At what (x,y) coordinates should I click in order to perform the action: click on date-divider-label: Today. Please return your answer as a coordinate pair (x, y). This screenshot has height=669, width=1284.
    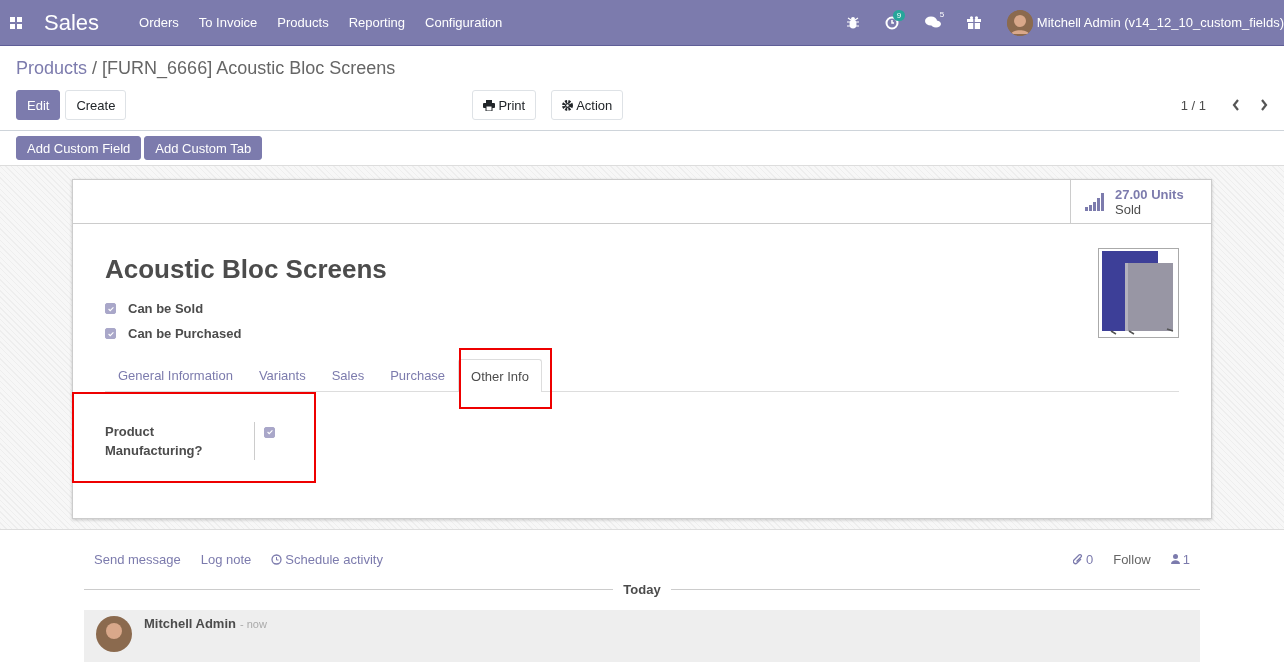
    Looking at the image, I should click on (642, 589).